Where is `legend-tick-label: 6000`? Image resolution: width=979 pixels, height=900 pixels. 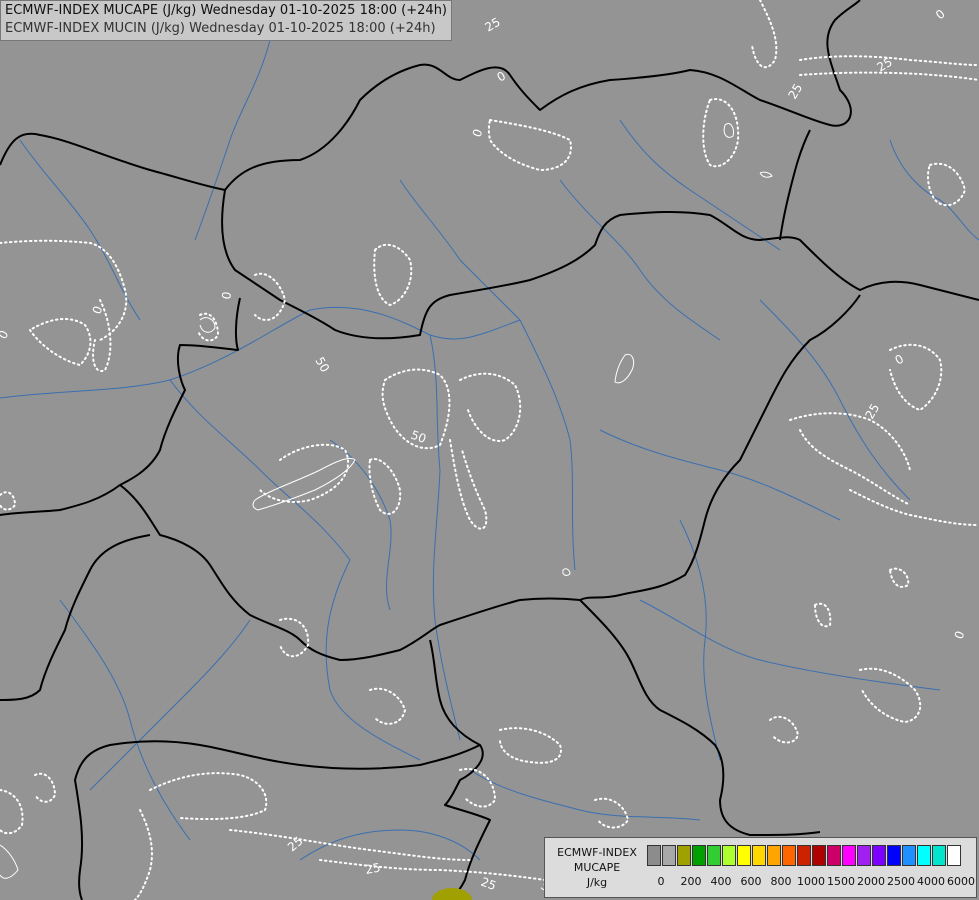 legend-tick-label: 6000 is located at coordinates (961, 881).